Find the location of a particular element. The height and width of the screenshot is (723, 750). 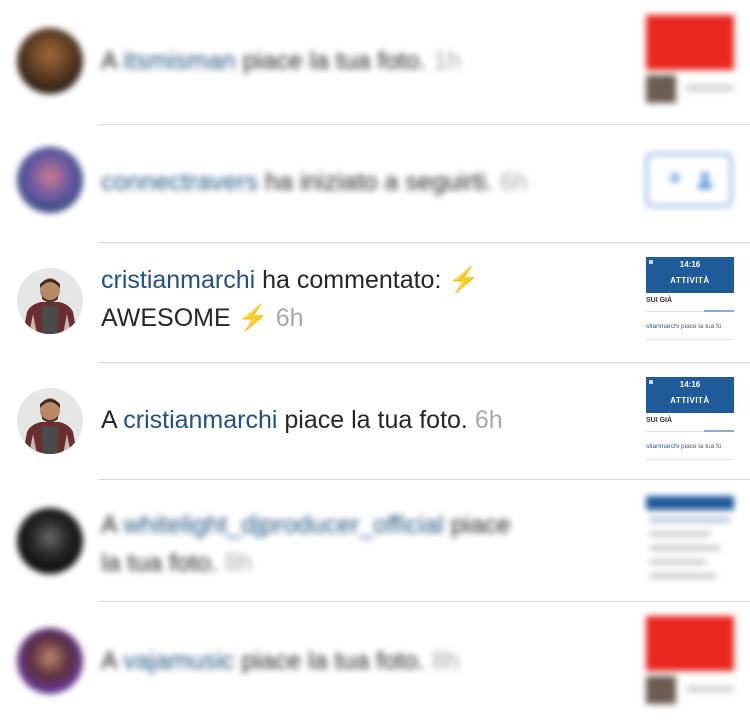

notification-text: A itsmisman piace la tua foto. 1h is located at coordinates (281, 61).